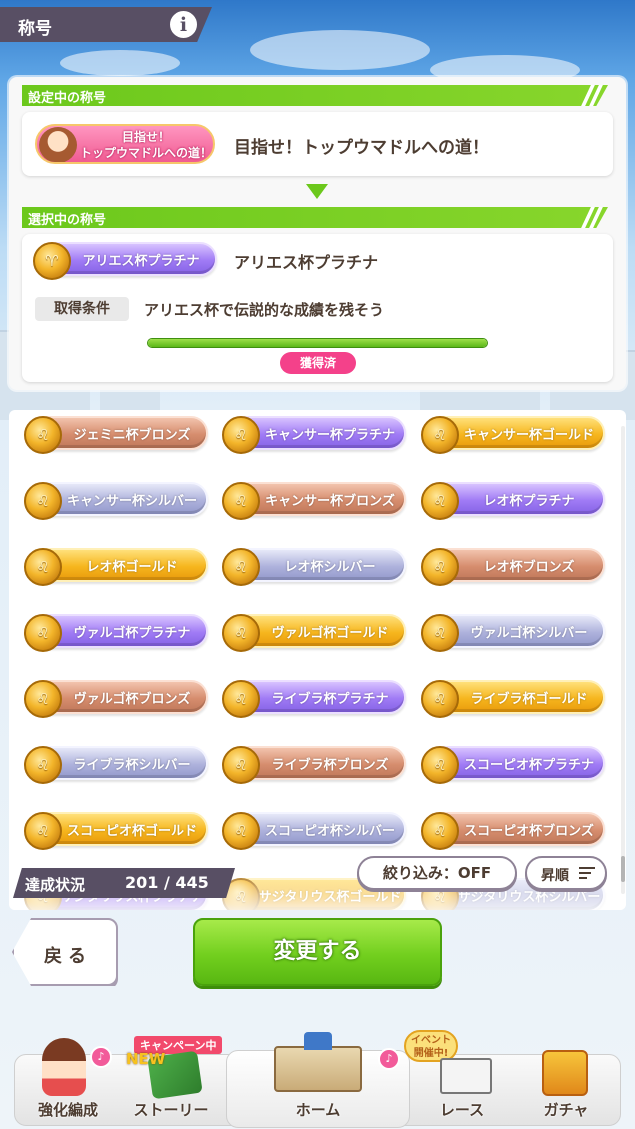  What do you see at coordinates (124, 883) in the screenshot?
I see `completion-status: 達成状況 201 / 445` at bounding box center [124, 883].